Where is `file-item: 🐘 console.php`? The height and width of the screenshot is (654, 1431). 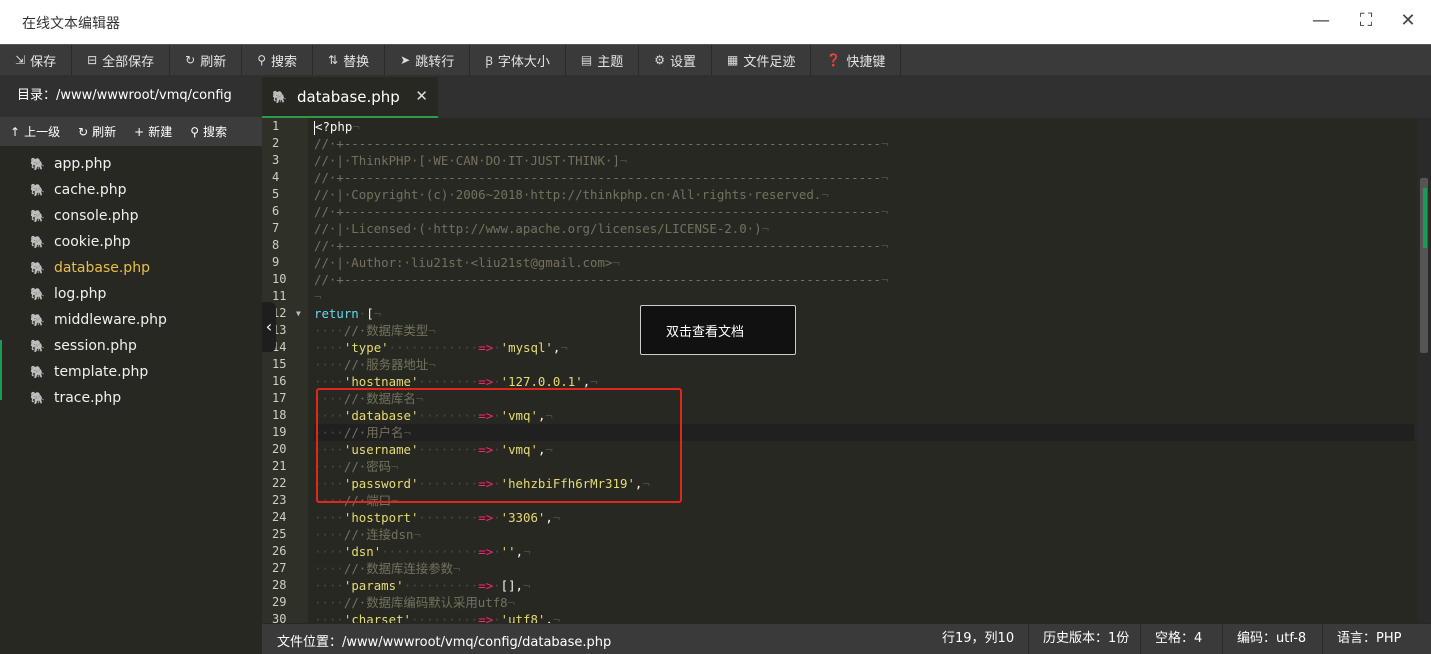
file-item: 🐘 console.php is located at coordinates (131, 216).